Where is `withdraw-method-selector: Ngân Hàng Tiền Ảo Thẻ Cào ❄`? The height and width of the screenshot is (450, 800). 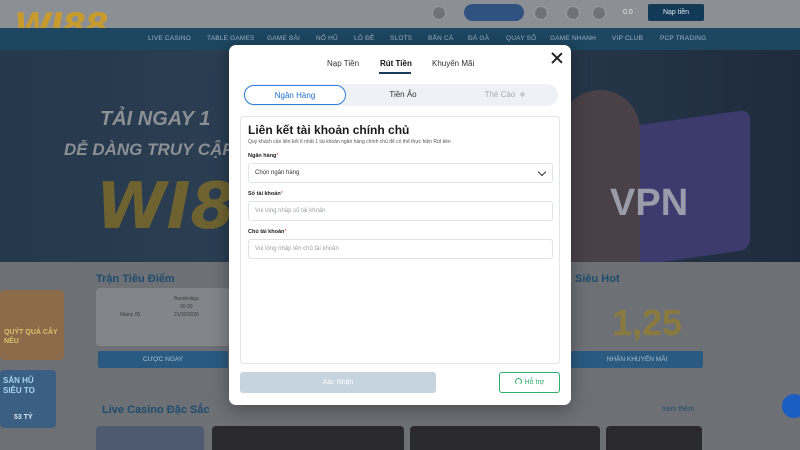
withdraw-method-selector: Ngân Hàng Tiền Ảo Thẻ Cào ❄ is located at coordinates (400, 95).